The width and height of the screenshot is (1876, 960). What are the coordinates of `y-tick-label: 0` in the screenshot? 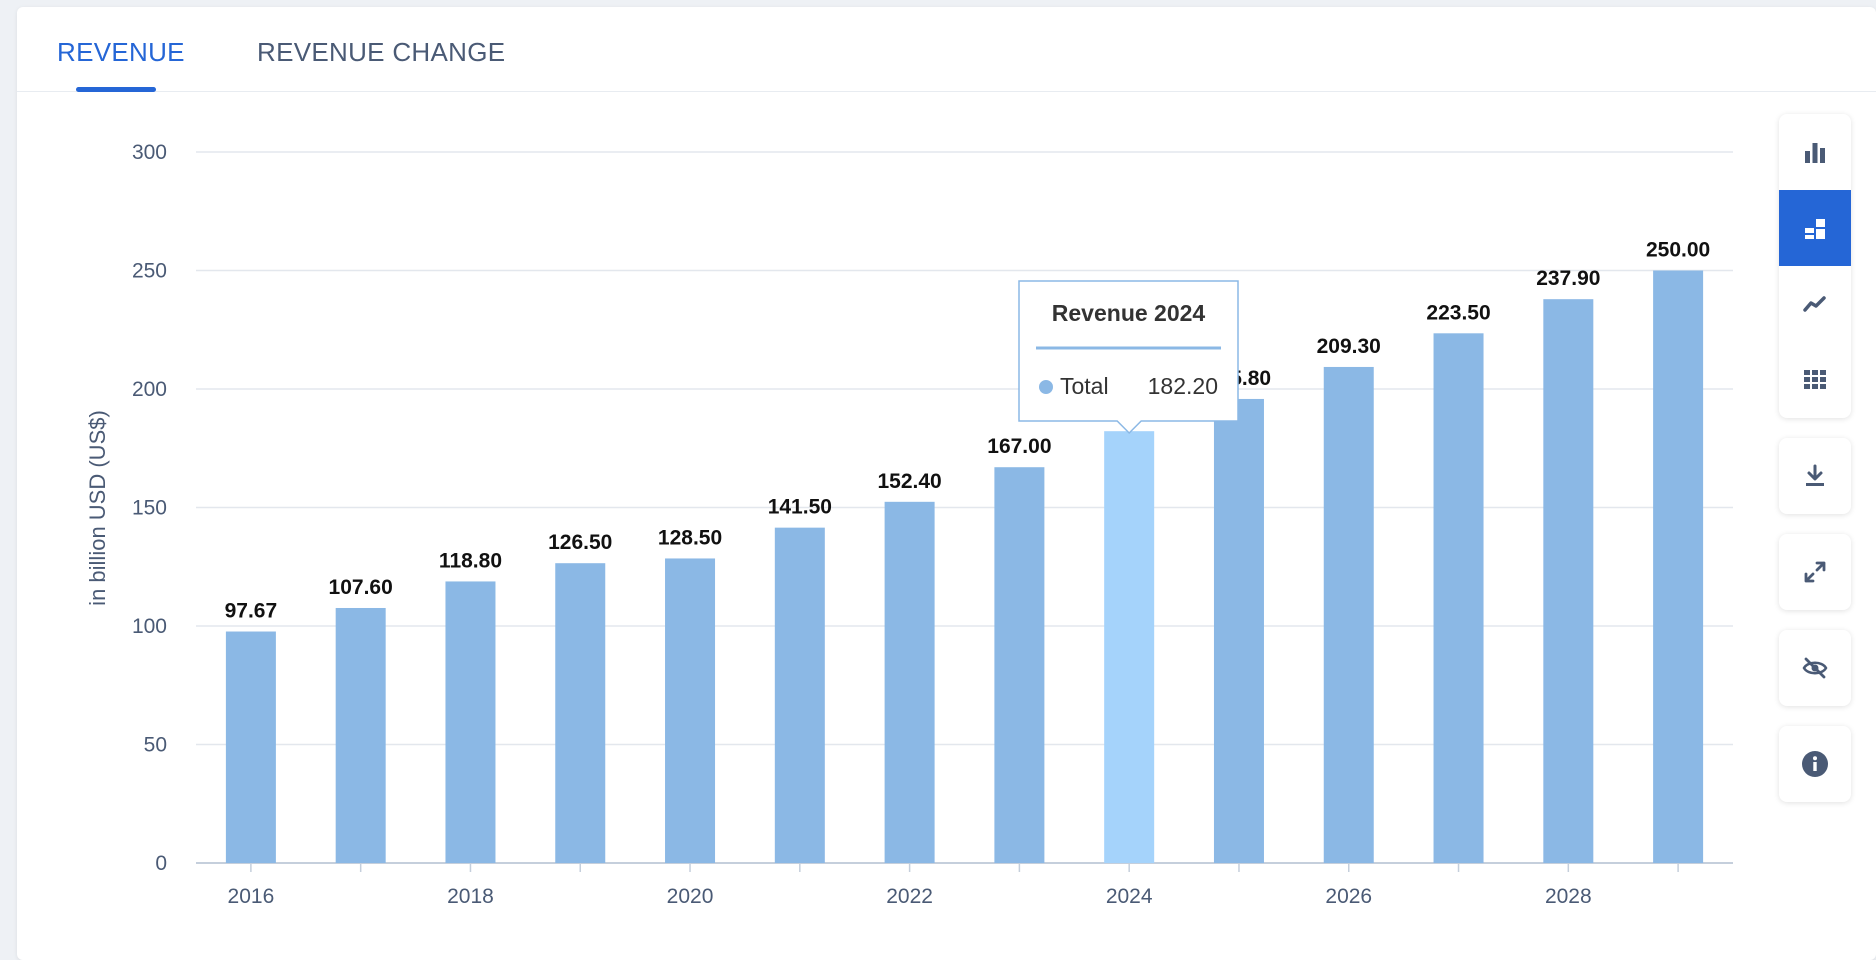 It's located at (161, 863).